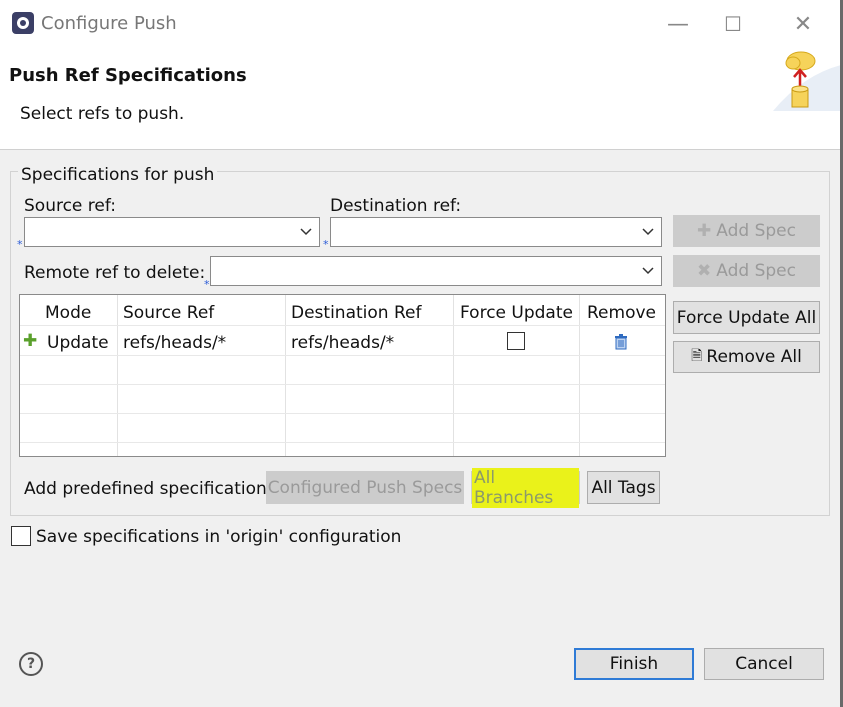 Image resolution: width=843 pixels, height=707 pixels. I want to click on column-header-source-ref: Source Ref, so click(168, 313).